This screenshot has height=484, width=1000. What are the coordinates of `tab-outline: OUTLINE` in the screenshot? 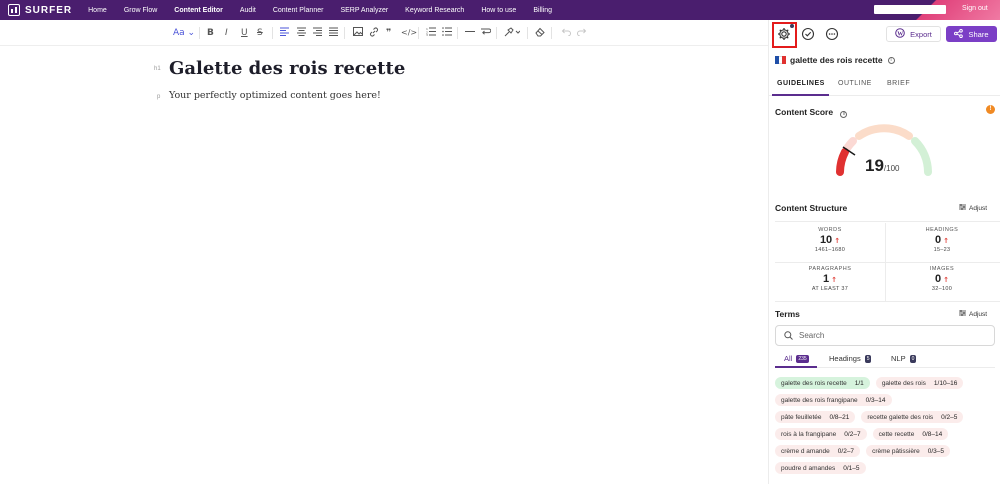 It's located at (855, 83).